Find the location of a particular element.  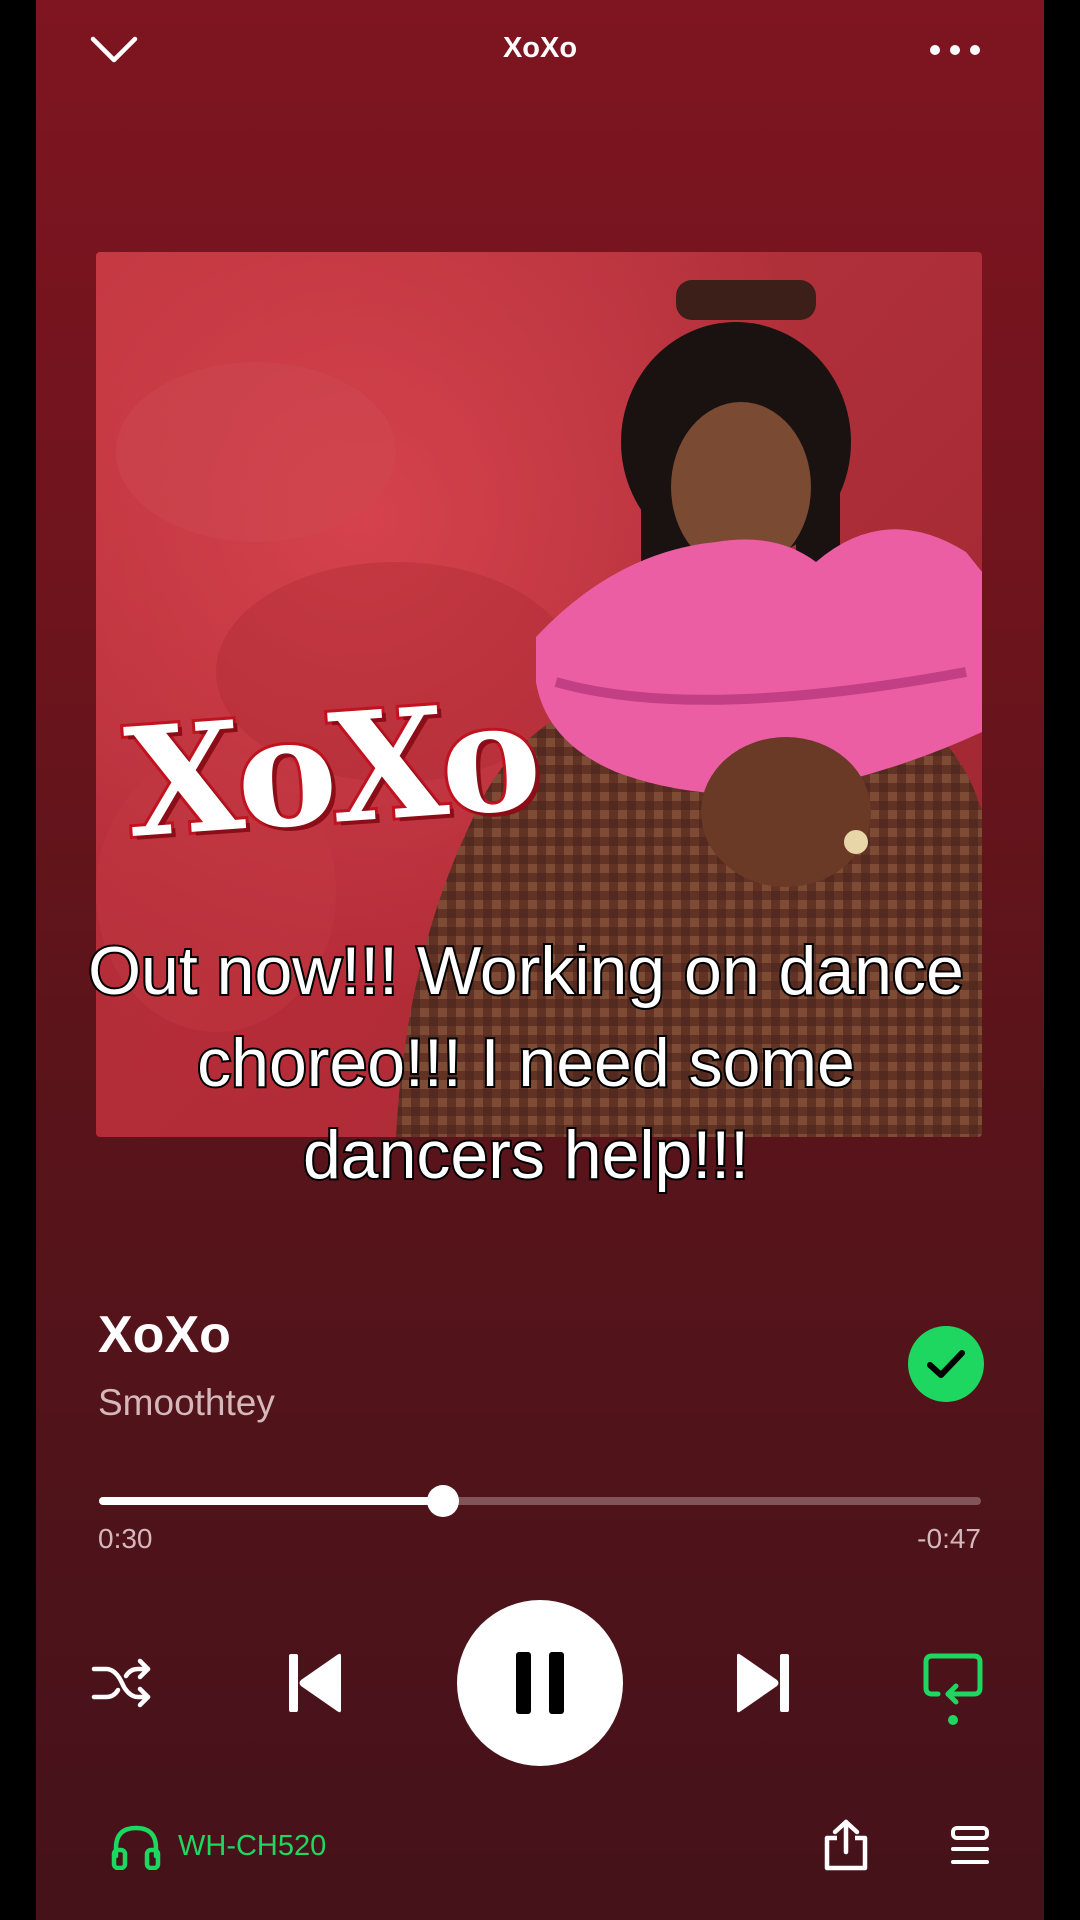

next-button is located at coordinates (763, 1683).